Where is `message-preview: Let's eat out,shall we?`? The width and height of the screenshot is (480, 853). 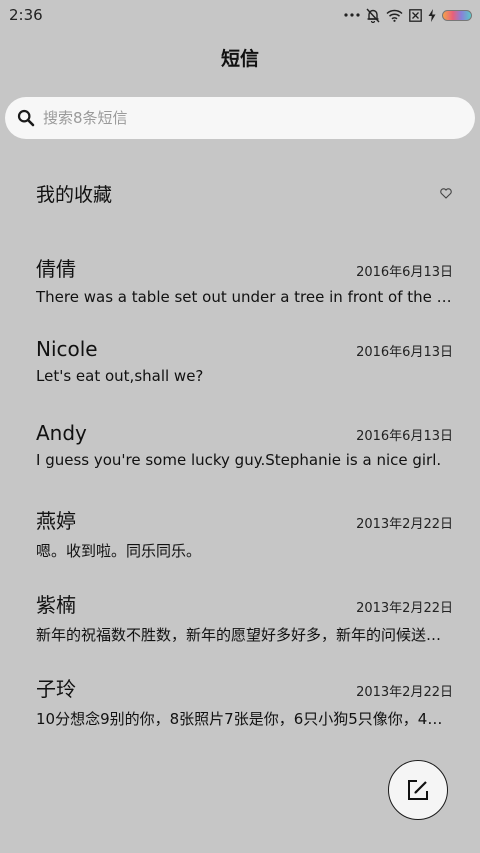
message-preview: Let's eat out,shall we? is located at coordinates (120, 376).